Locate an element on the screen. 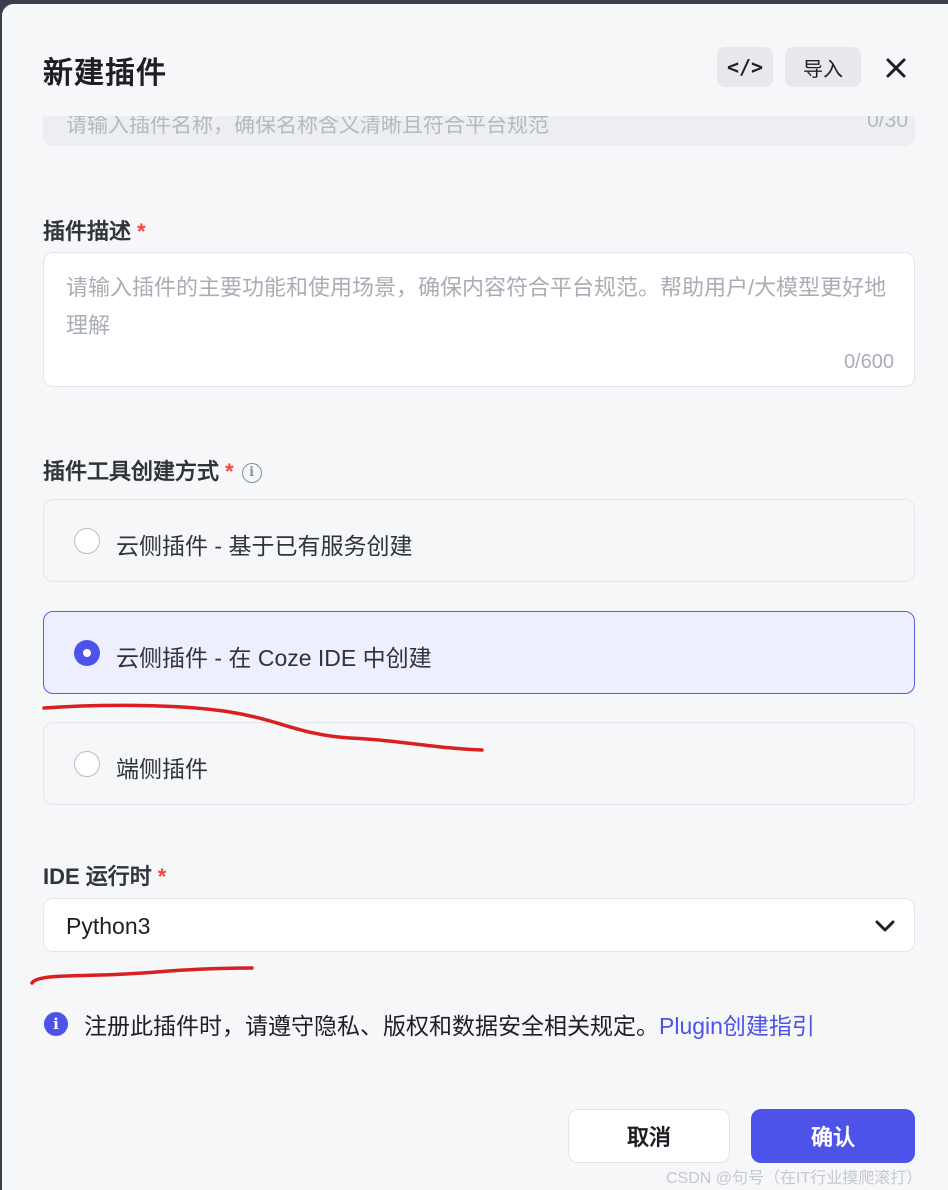 This screenshot has height=1190, width=948. cancel-button: 取消 is located at coordinates (649, 1136).